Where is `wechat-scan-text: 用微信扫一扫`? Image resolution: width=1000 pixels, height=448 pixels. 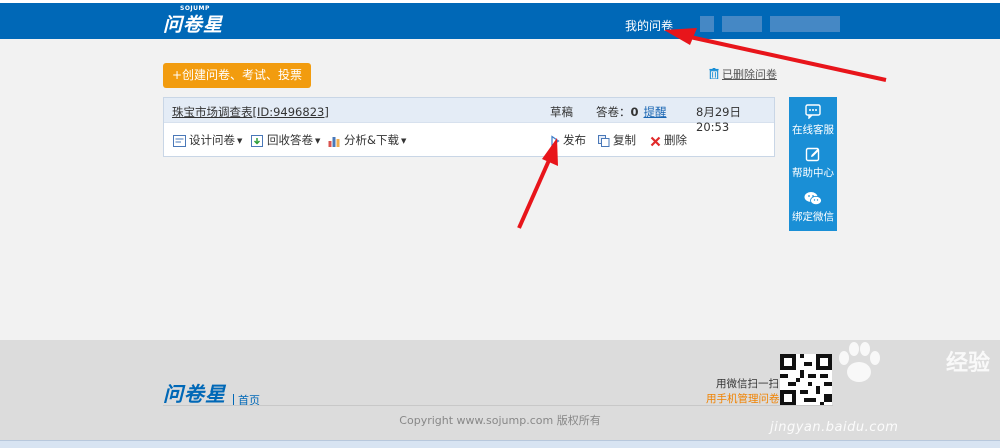 wechat-scan-text: 用微信扫一扫 is located at coordinates (747, 384).